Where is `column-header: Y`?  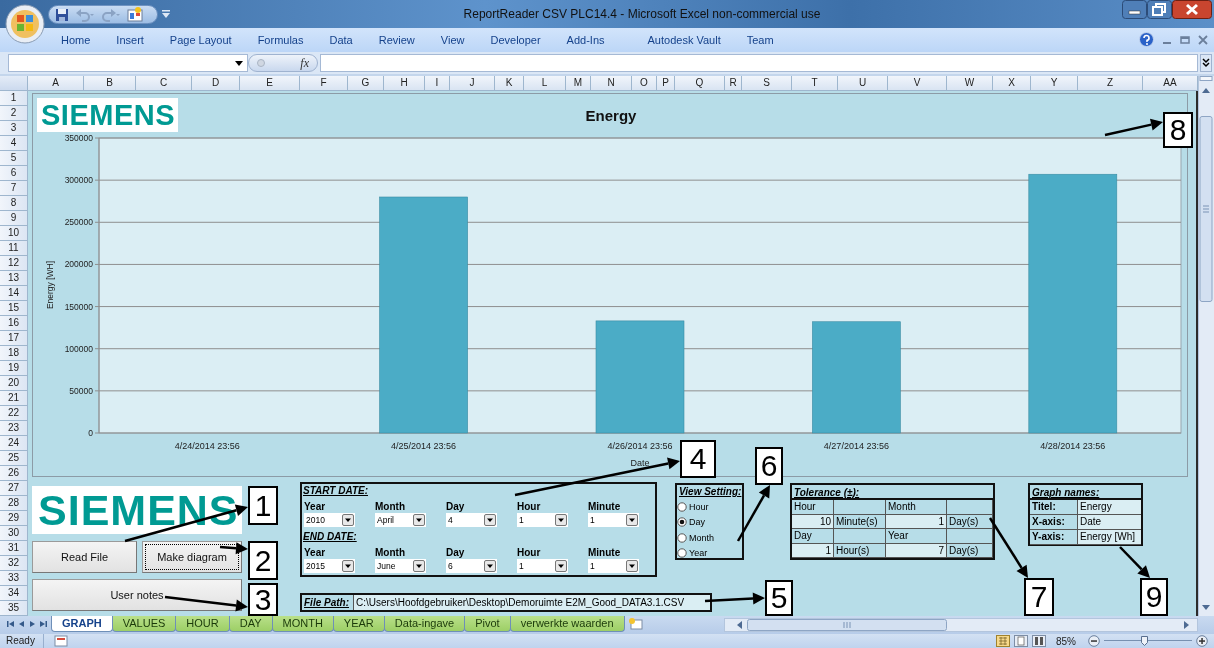 column-header: Y is located at coordinates (1054, 83).